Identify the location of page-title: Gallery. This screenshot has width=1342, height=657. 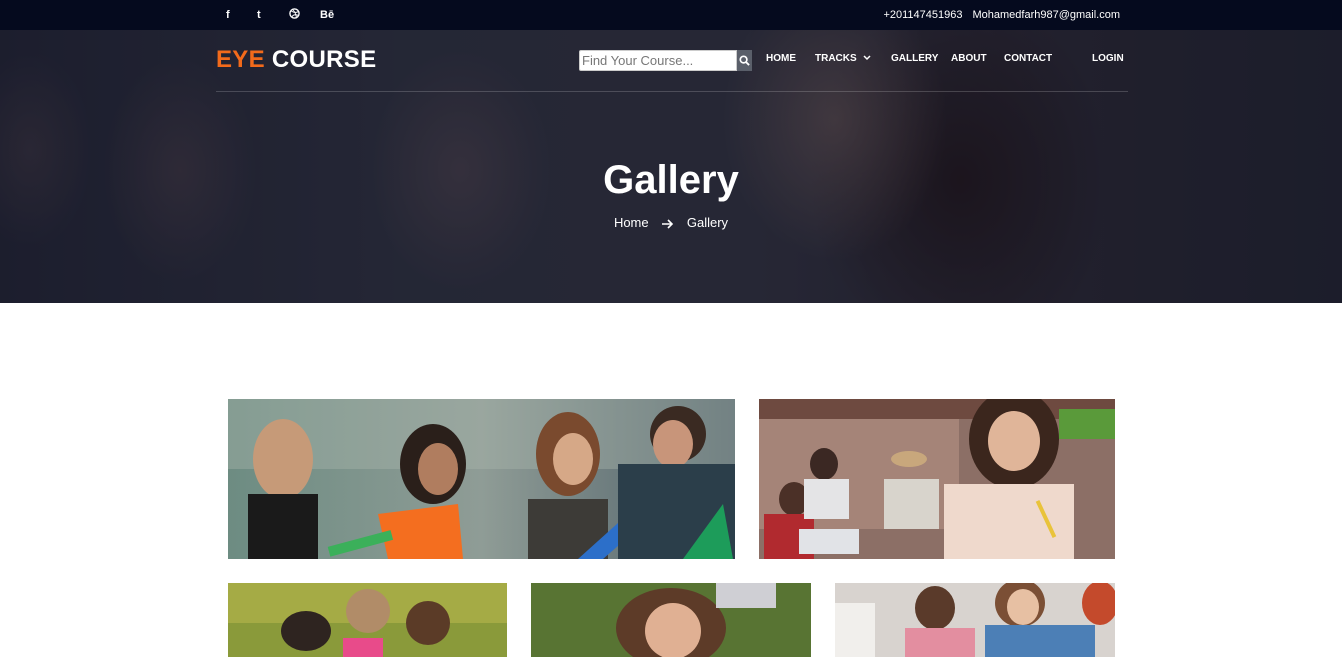
(671, 180).